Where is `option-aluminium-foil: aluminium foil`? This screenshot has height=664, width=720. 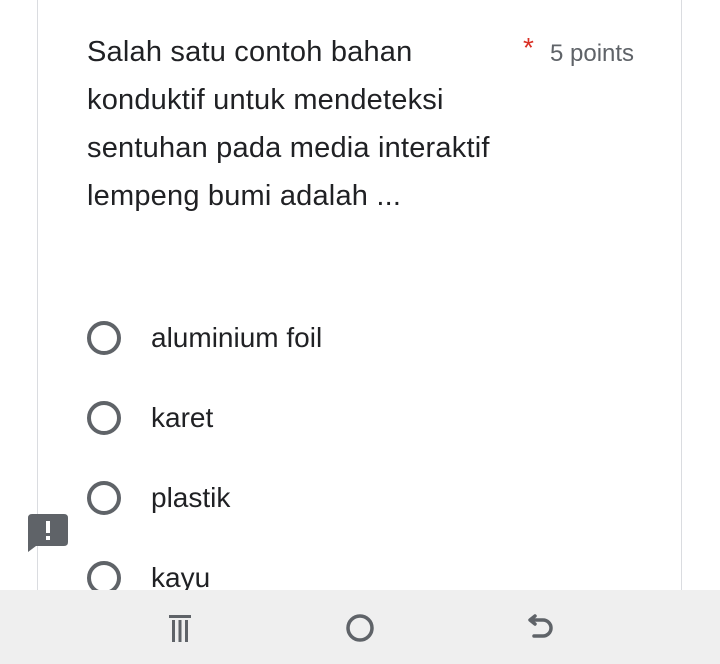 option-aluminium-foil: aluminium foil is located at coordinates (357, 338).